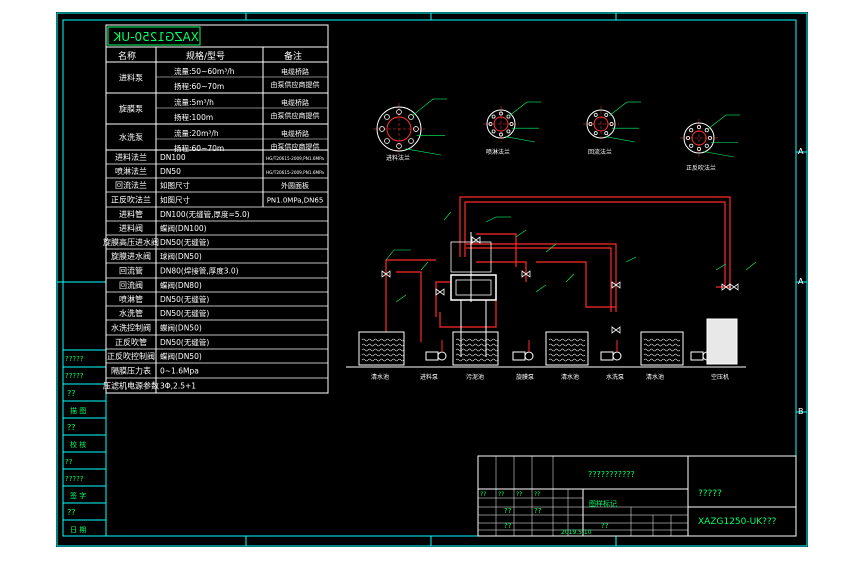  Describe the element at coordinates (600, 152) in the screenshot. I see `flange-label: 回流法兰` at that location.